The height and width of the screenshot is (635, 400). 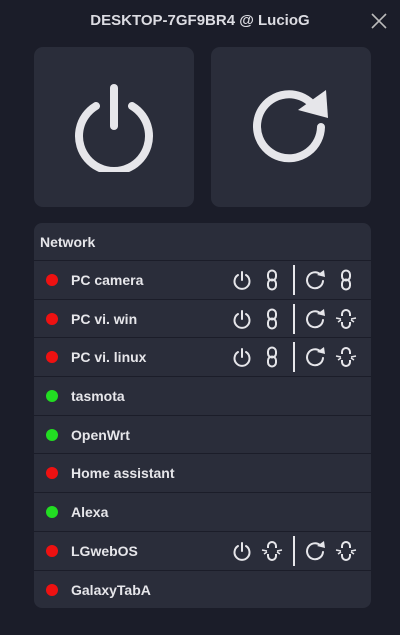 I want to click on device-name: OpenWrt, so click(x=100, y=434).